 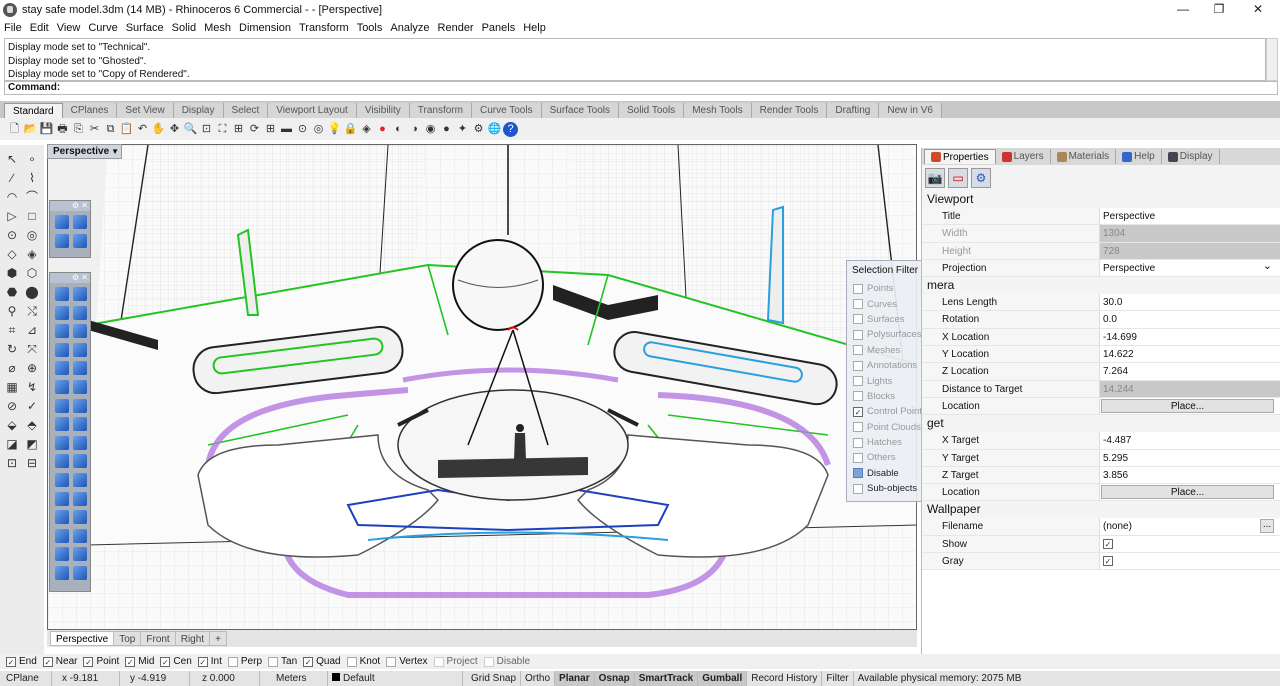 I want to click on tab-select: Select, so click(x=246, y=110).